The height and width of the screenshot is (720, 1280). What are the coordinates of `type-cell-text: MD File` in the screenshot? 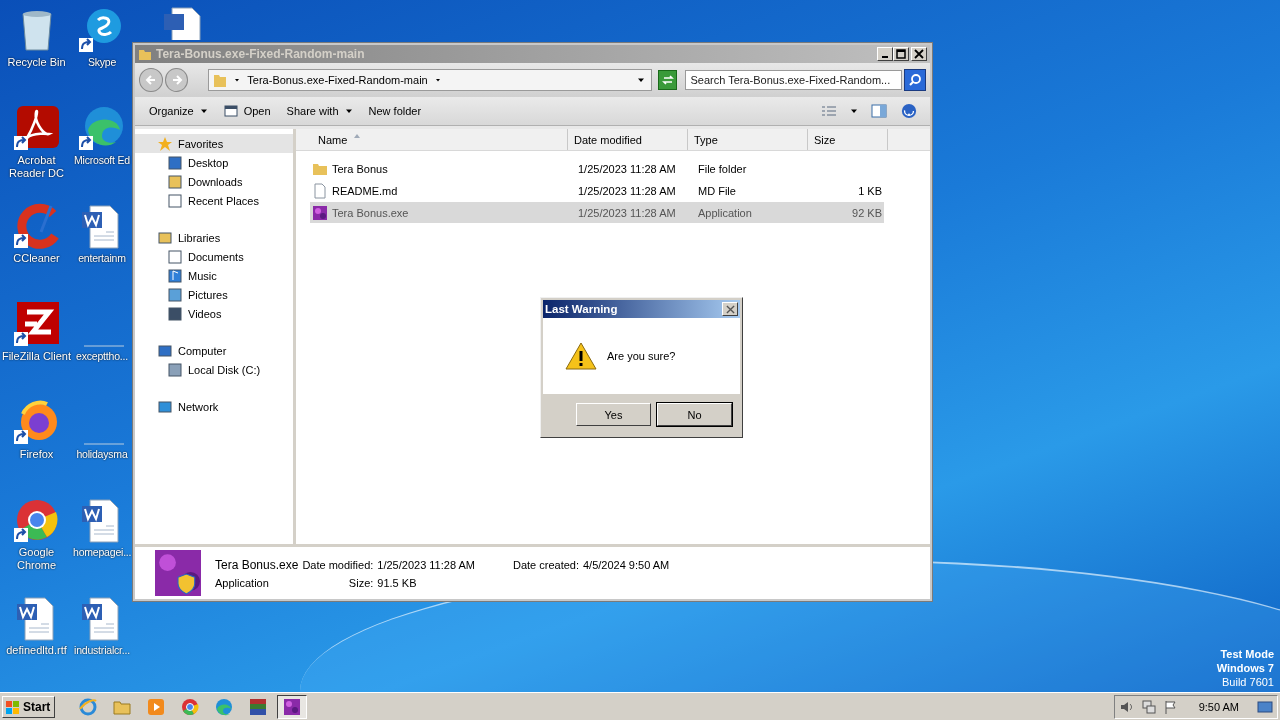 It's located at (717, 190).